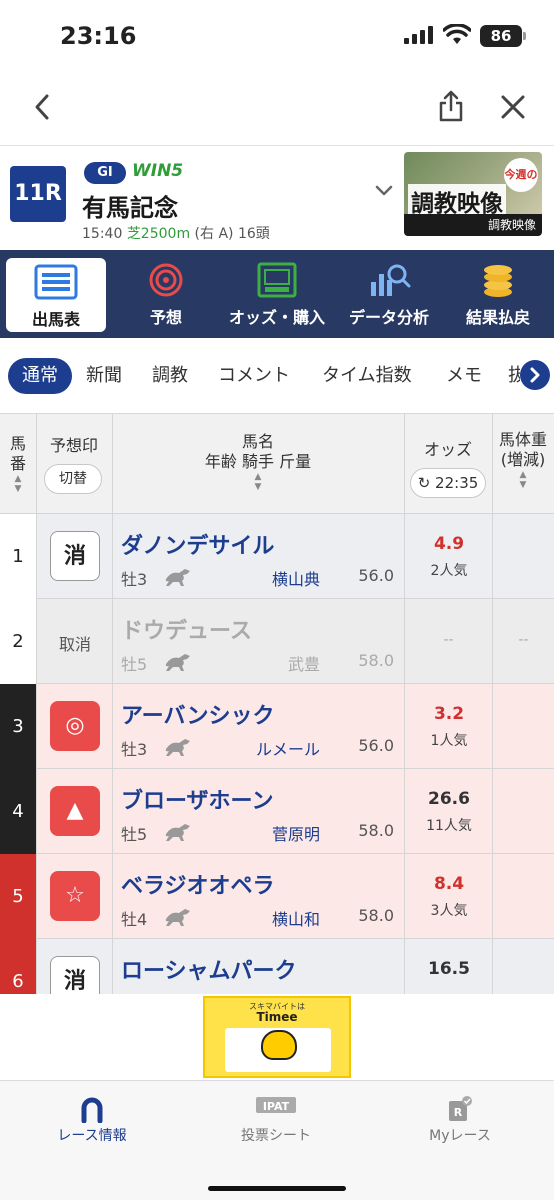 The image size is (554, 1200). Describe the element at coordinates (296, 833) in the screenshot. I see `jockey-name: 菅原明` at that location.